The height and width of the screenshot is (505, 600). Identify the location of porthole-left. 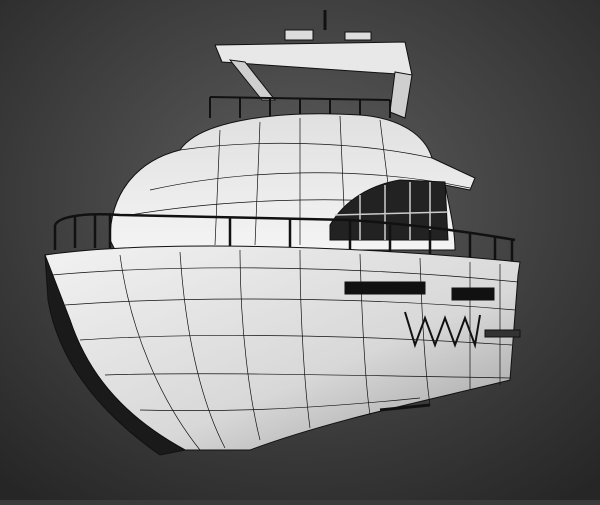
(385, 288).